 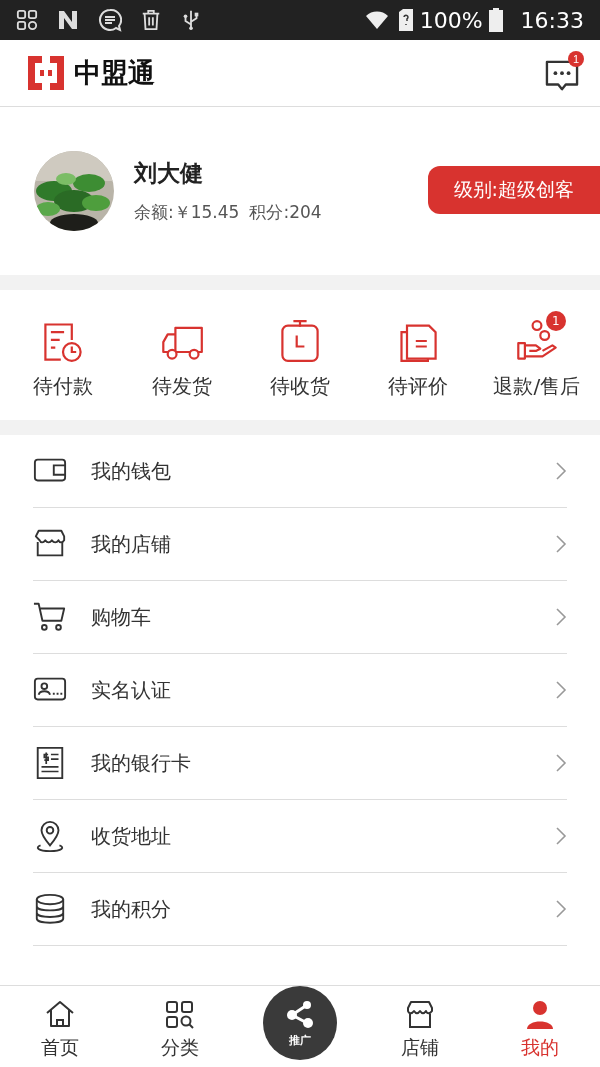 What do you see at coordinates (46, 73) in the screenshot?
I see `logo-icon` at bounding box center [46, 73].